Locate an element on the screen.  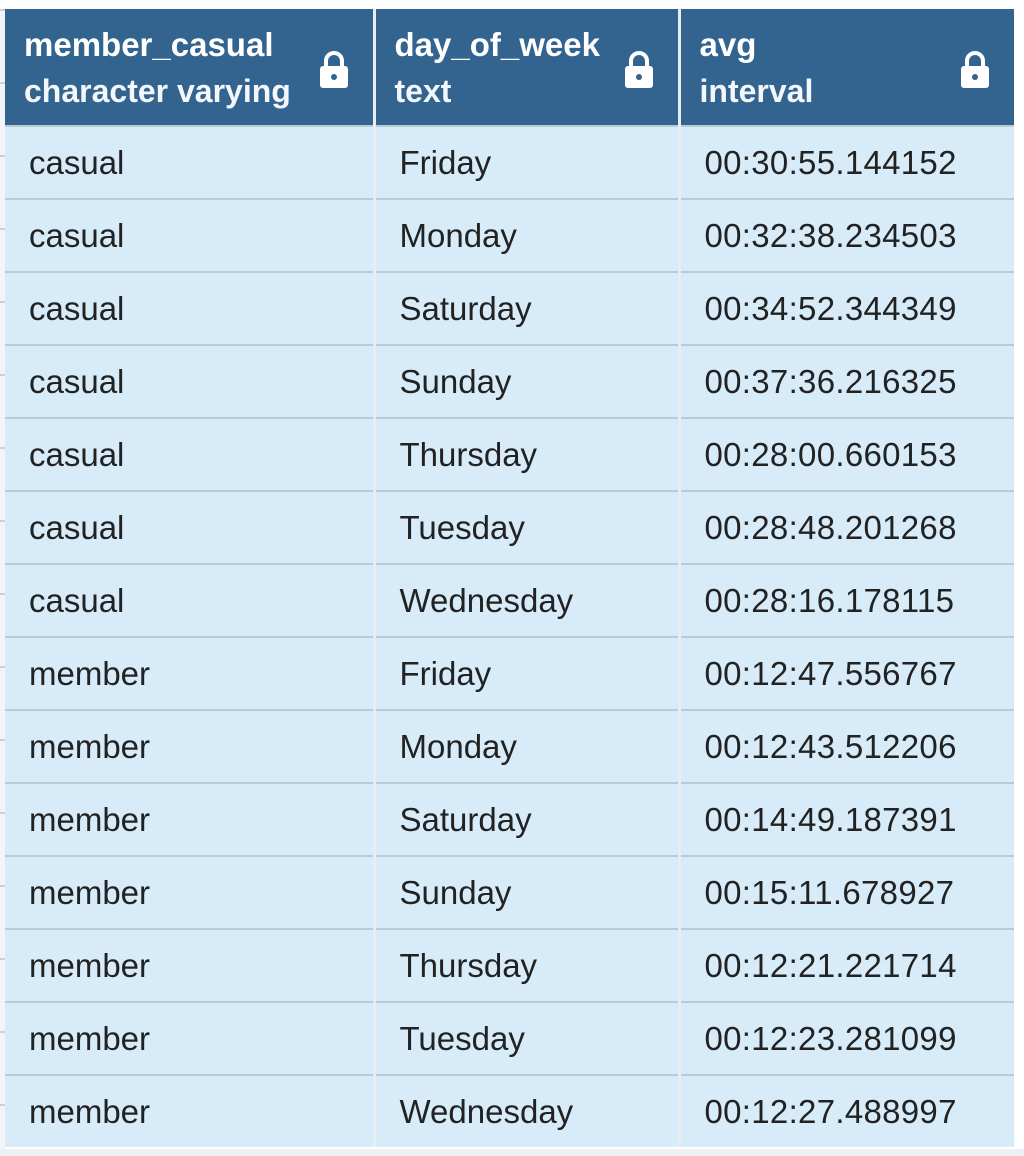
cell-avg: 00:30:55.144152 is located at coordinates (846, 162).